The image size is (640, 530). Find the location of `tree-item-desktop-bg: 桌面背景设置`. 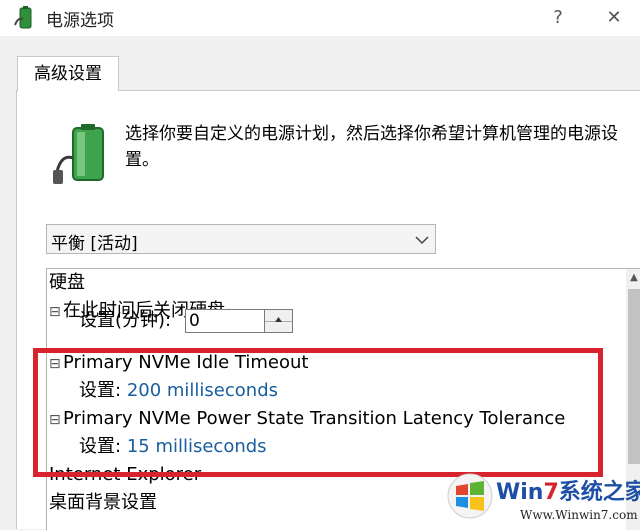

tree-item-desktop-bg: 桌面背景设置 is located at coordinates (103, 503).